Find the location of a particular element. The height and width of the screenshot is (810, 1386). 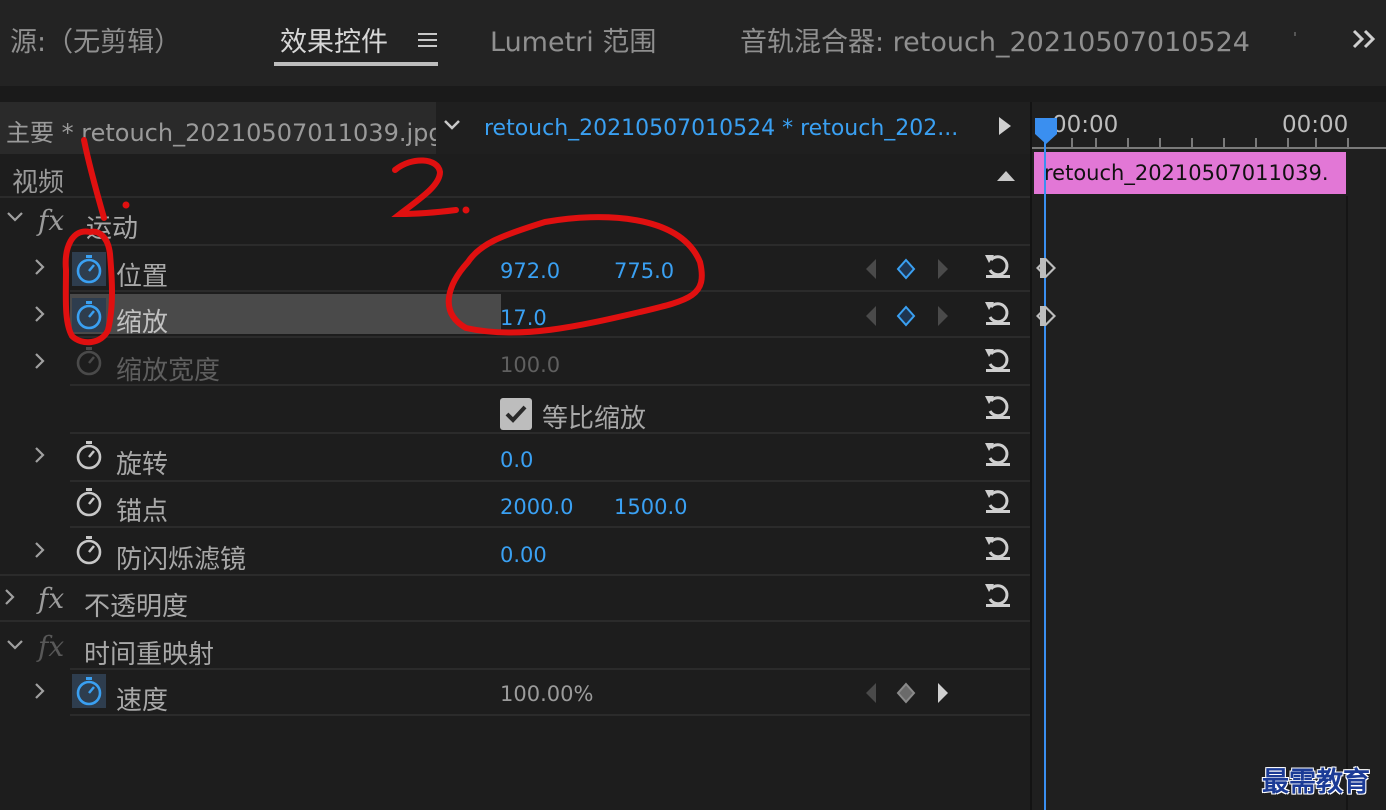

effect-name-time-remap: 时间重映射 is located at coordinates (149, 655).